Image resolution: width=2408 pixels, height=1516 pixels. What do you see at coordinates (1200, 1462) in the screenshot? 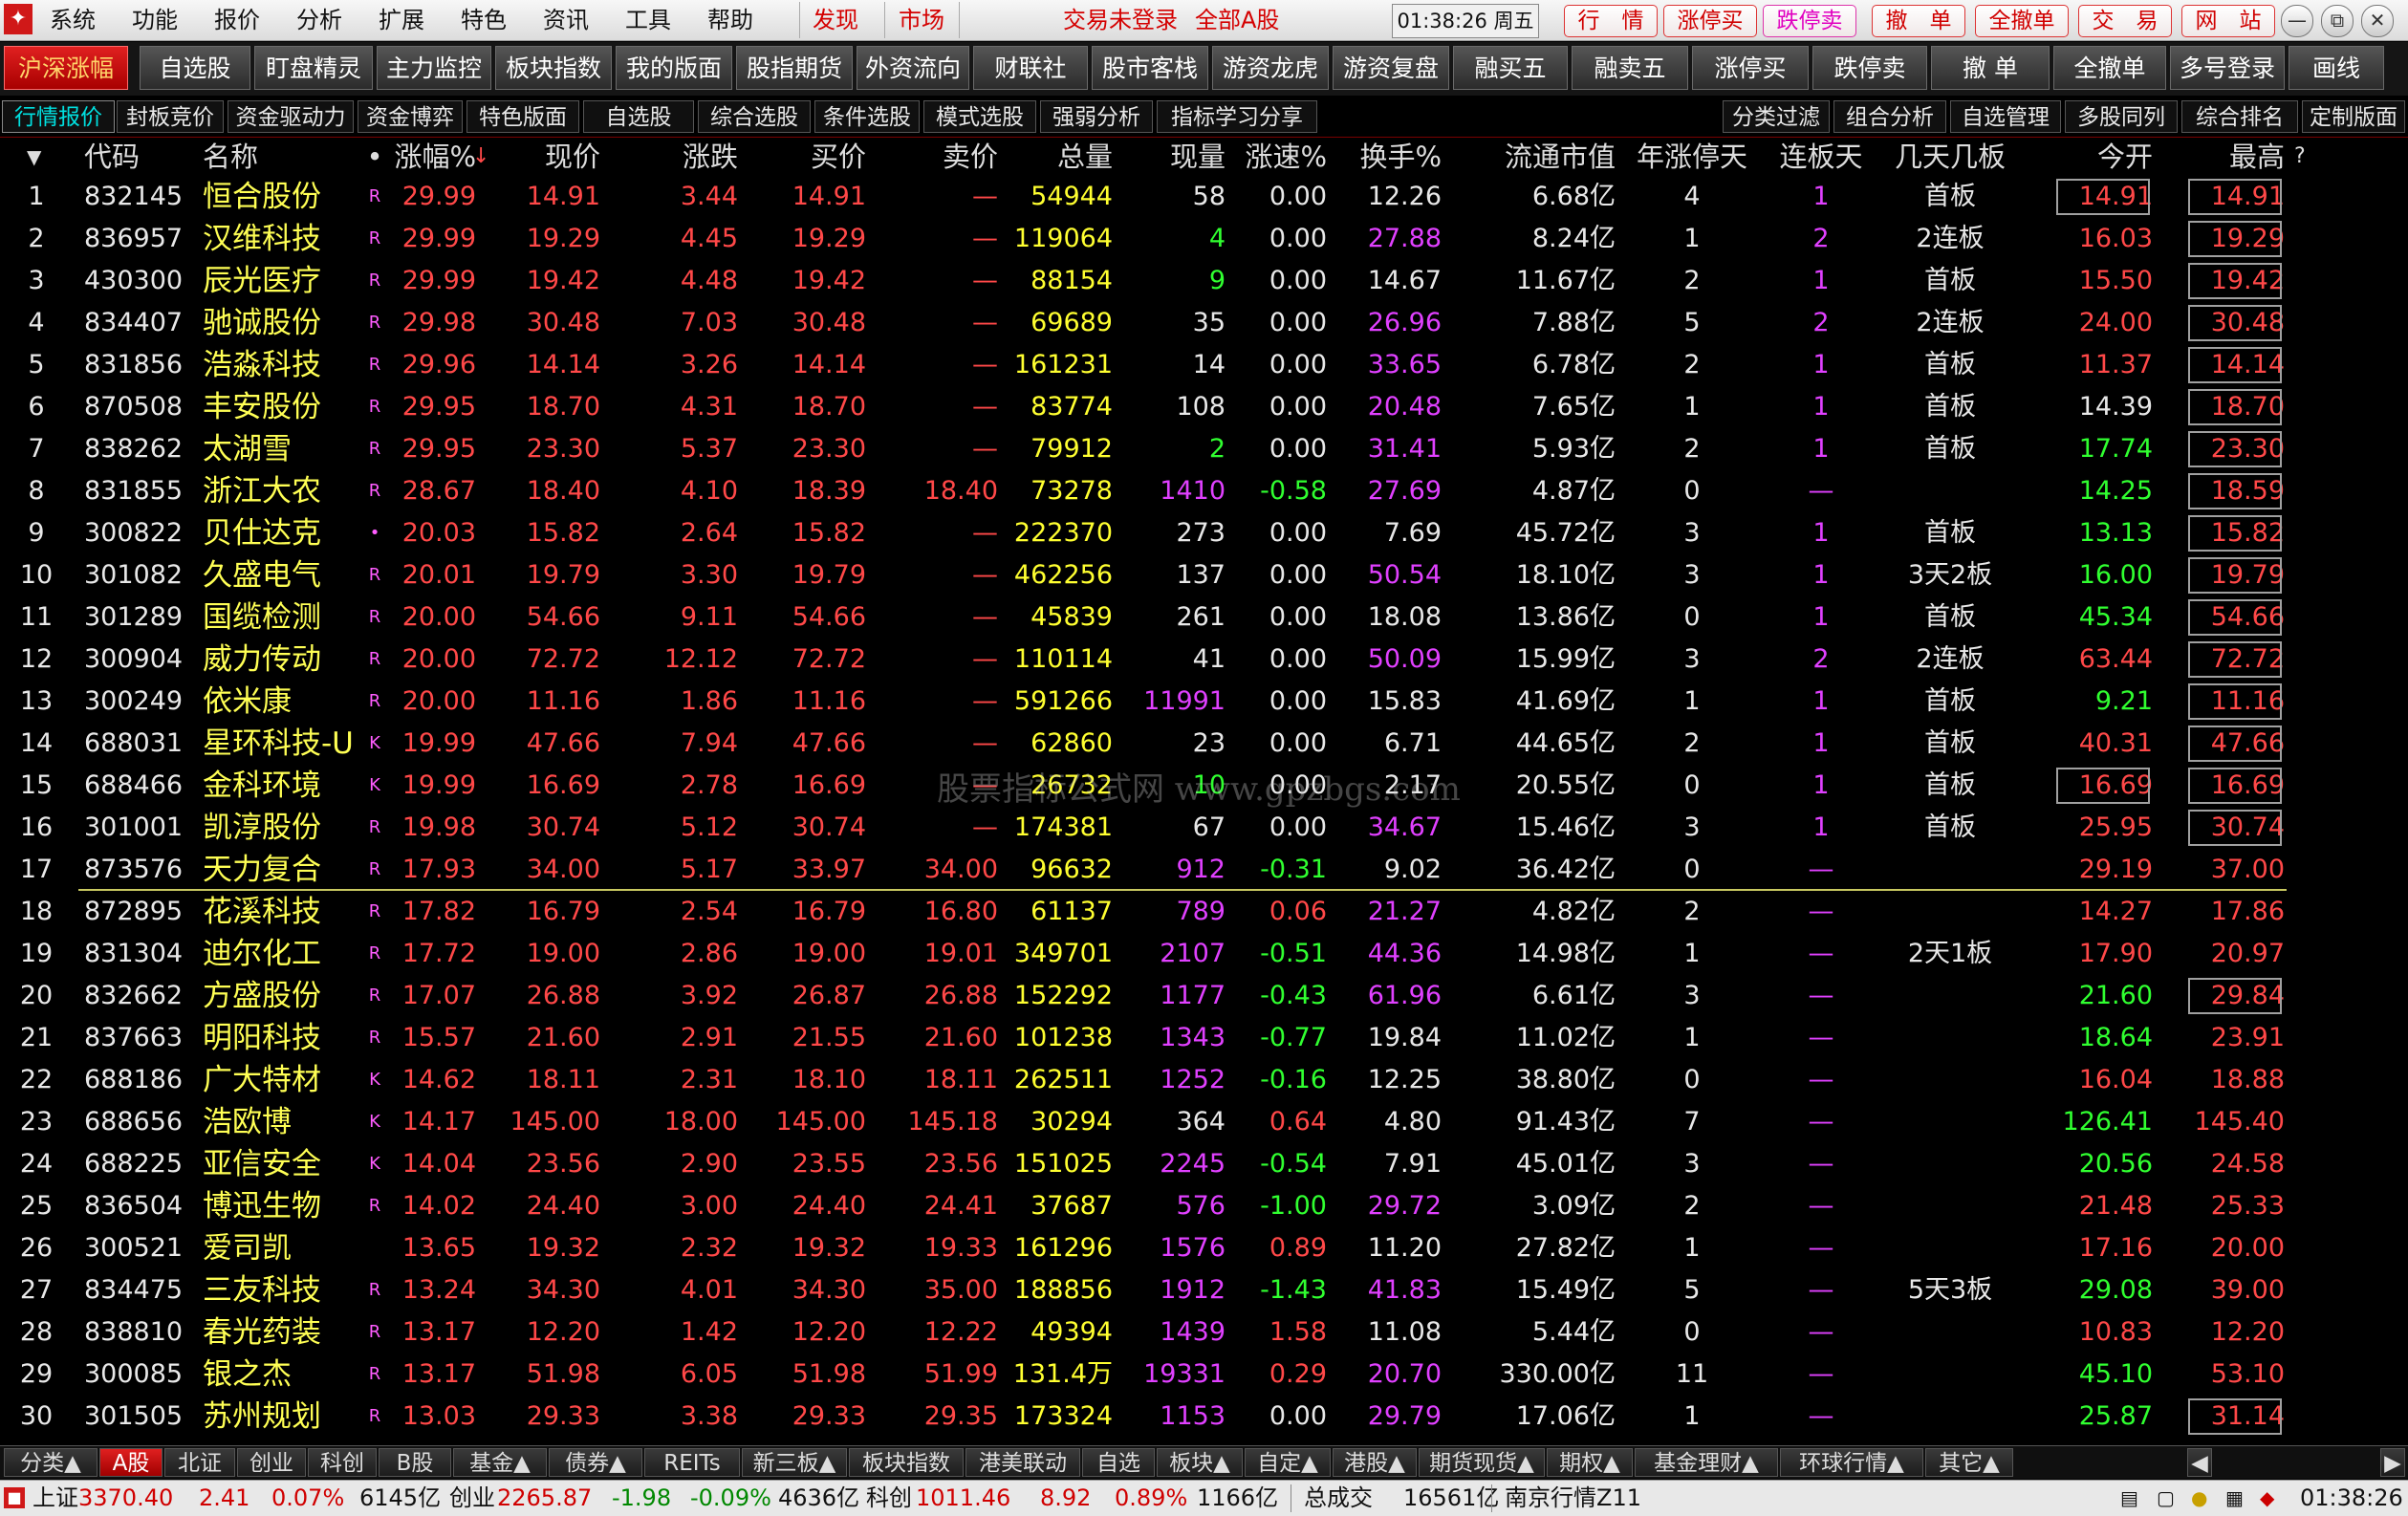
I see `category-tab: 板块▲` at bounding box center [1200, 1462].